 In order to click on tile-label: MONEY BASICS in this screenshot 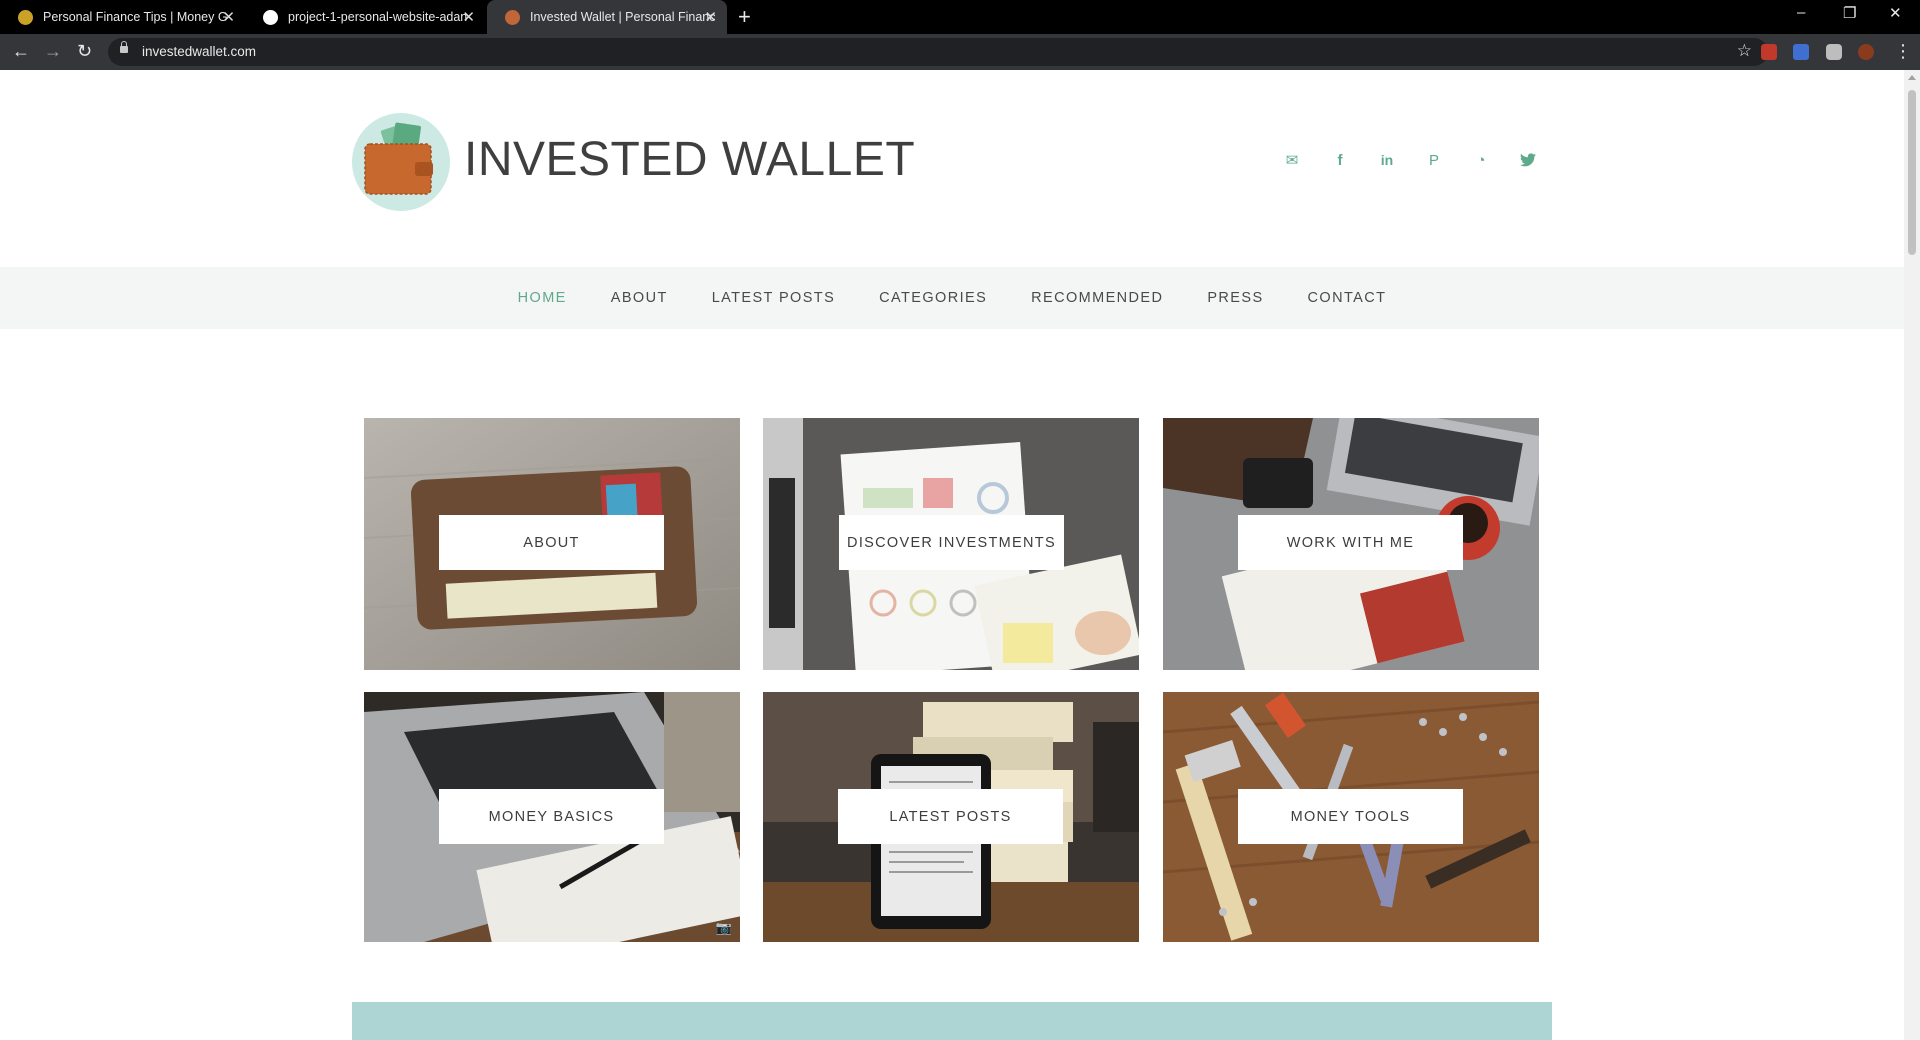, I will do `click(551, 816)`.